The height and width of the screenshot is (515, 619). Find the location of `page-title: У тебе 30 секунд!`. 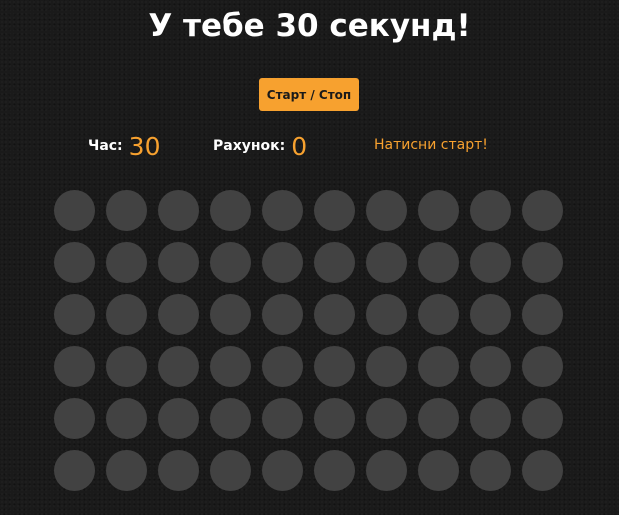

page-title: У тебе 30 секунд! is located at coordinates (309, 26).